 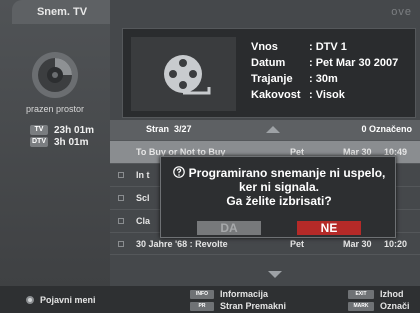 What do you see at coordinates (276, 95) in the screenshot?
I see `detail-key: Kakovost` at bounding box center [276, 95].